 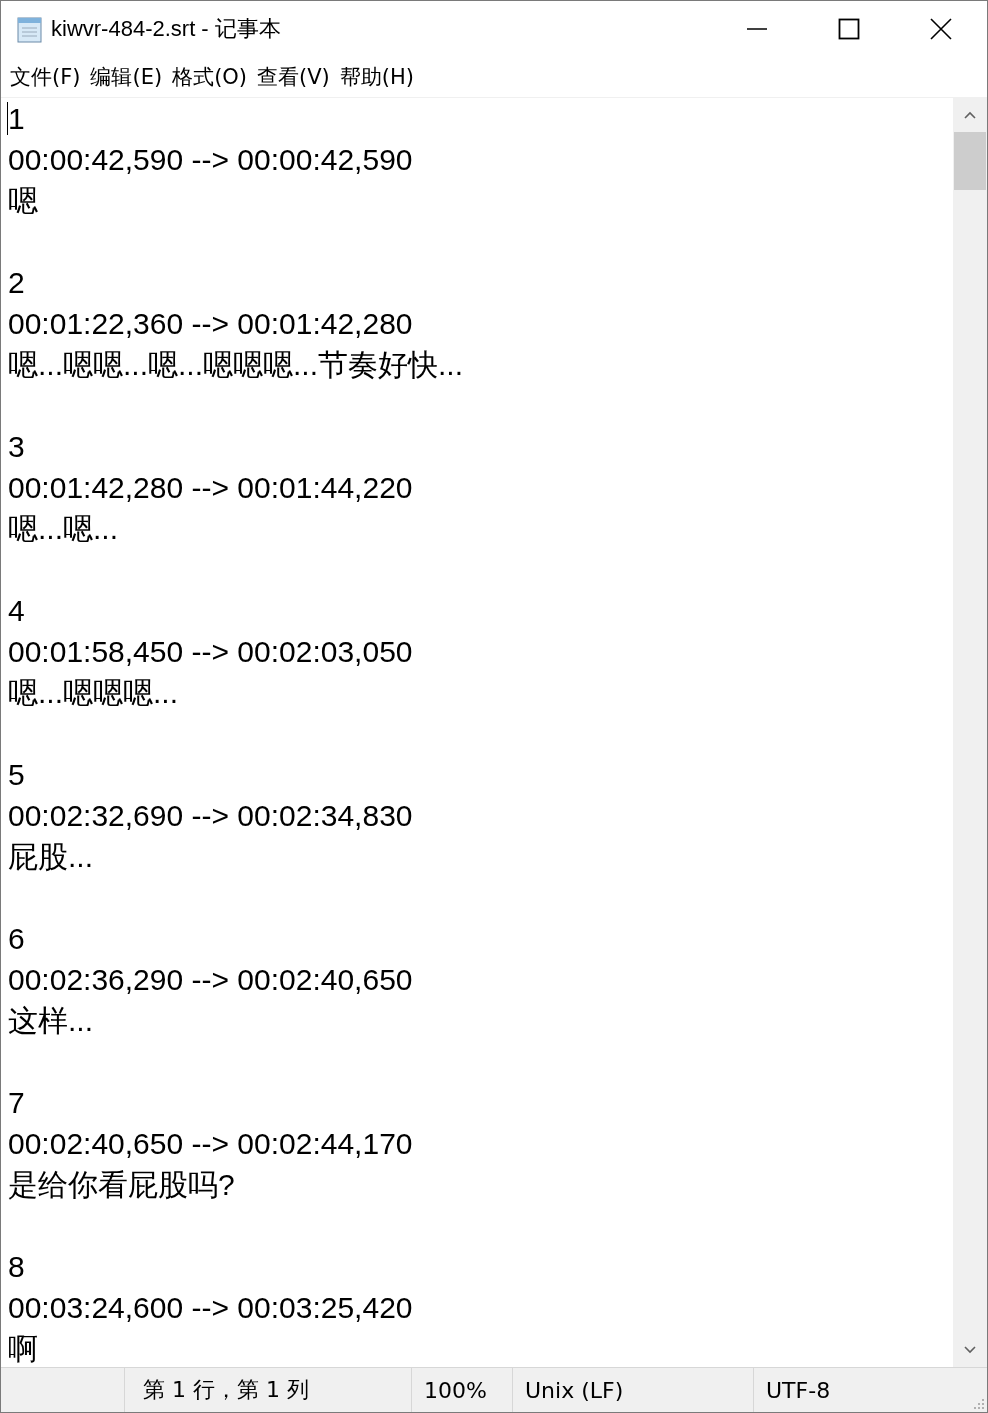 I want to click on zoom-level: 100%, so click(x=455, y=1390).